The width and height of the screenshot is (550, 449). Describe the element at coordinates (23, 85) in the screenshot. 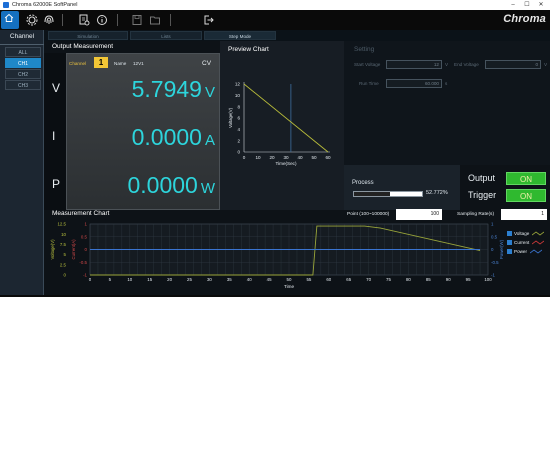

I see `sidebar-item-ch3: CH3` at that location.